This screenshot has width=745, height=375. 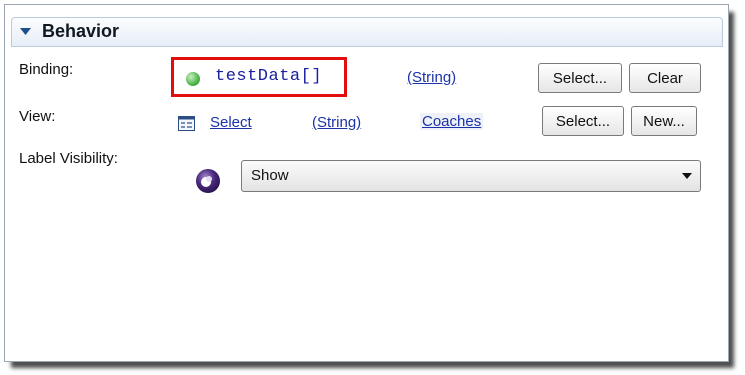 I want to click on triangle-down-icon, so click(x=25, y=32).